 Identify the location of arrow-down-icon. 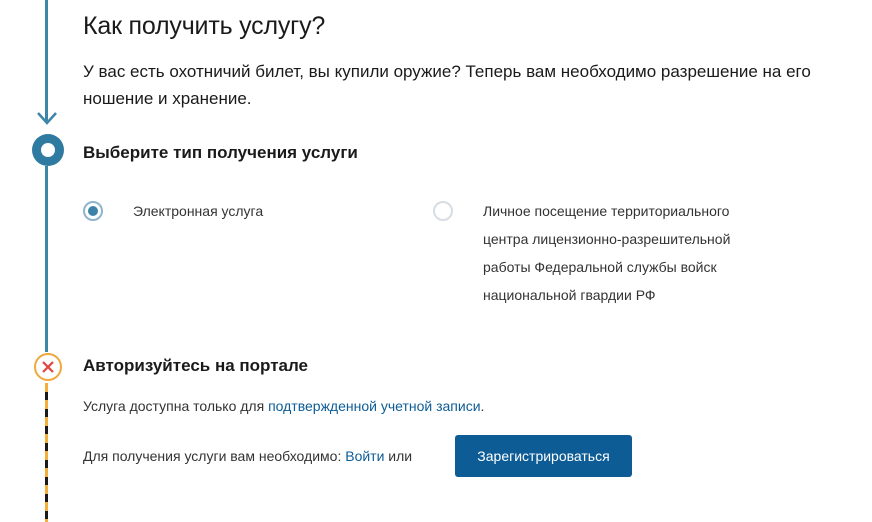
(47, 118).